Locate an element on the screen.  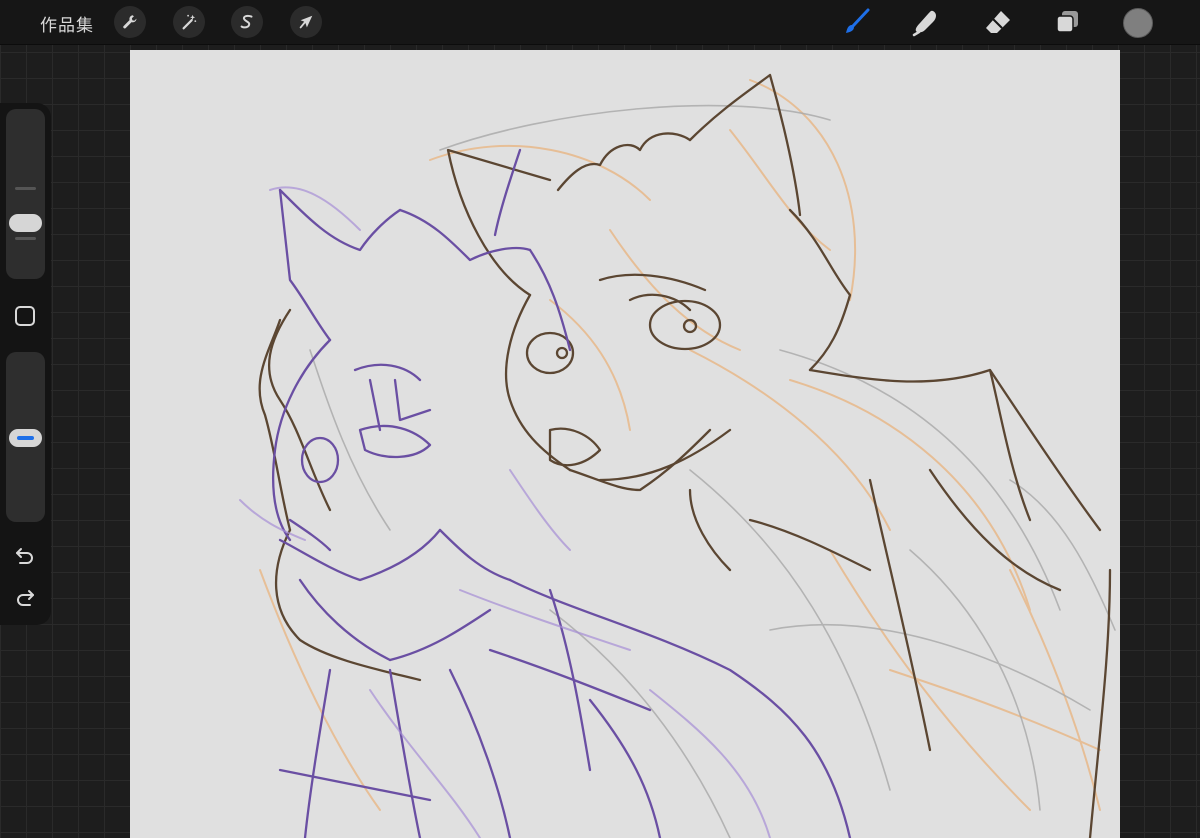
layers-icon is located at coordinates (1067, 22).